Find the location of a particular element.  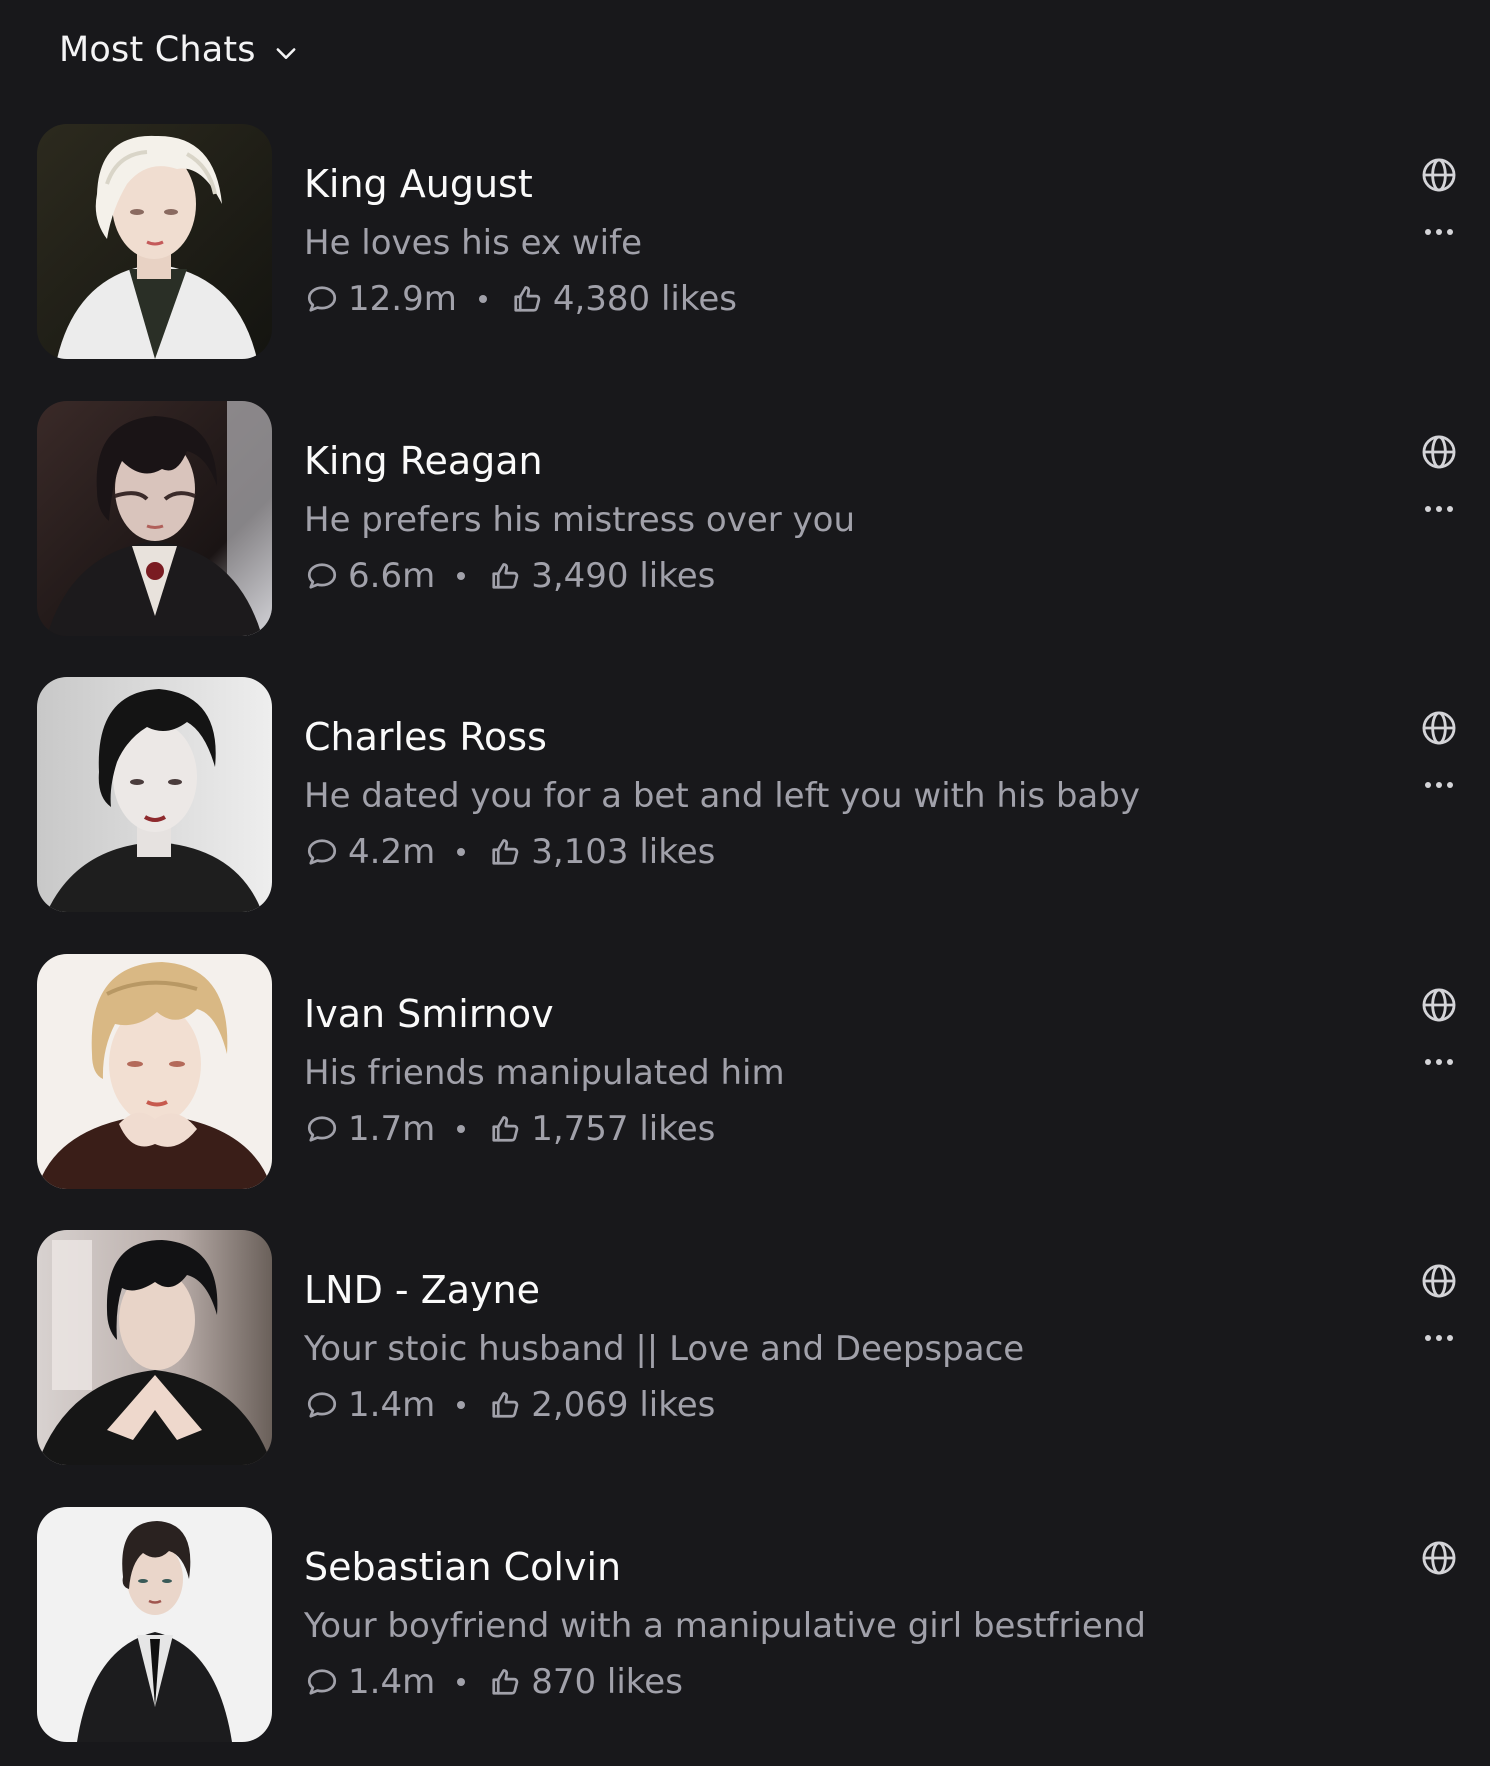

chat-count: 1.7m is located at coordinates (392, 1129).